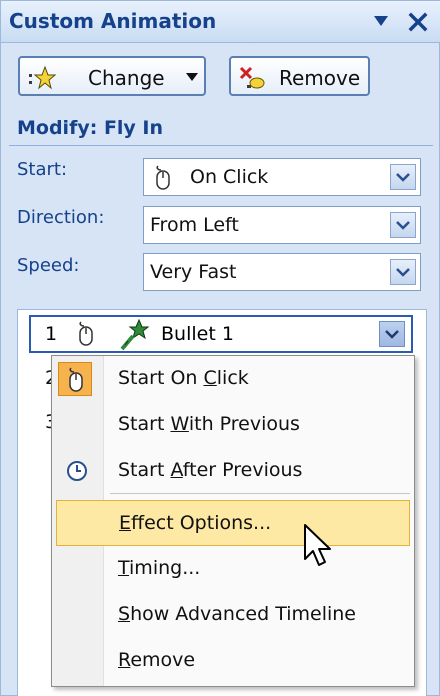 Image resolution: width=440 pixels, height=696 pixels. I want to click on direction-dropdown-button, so click(403, 225).